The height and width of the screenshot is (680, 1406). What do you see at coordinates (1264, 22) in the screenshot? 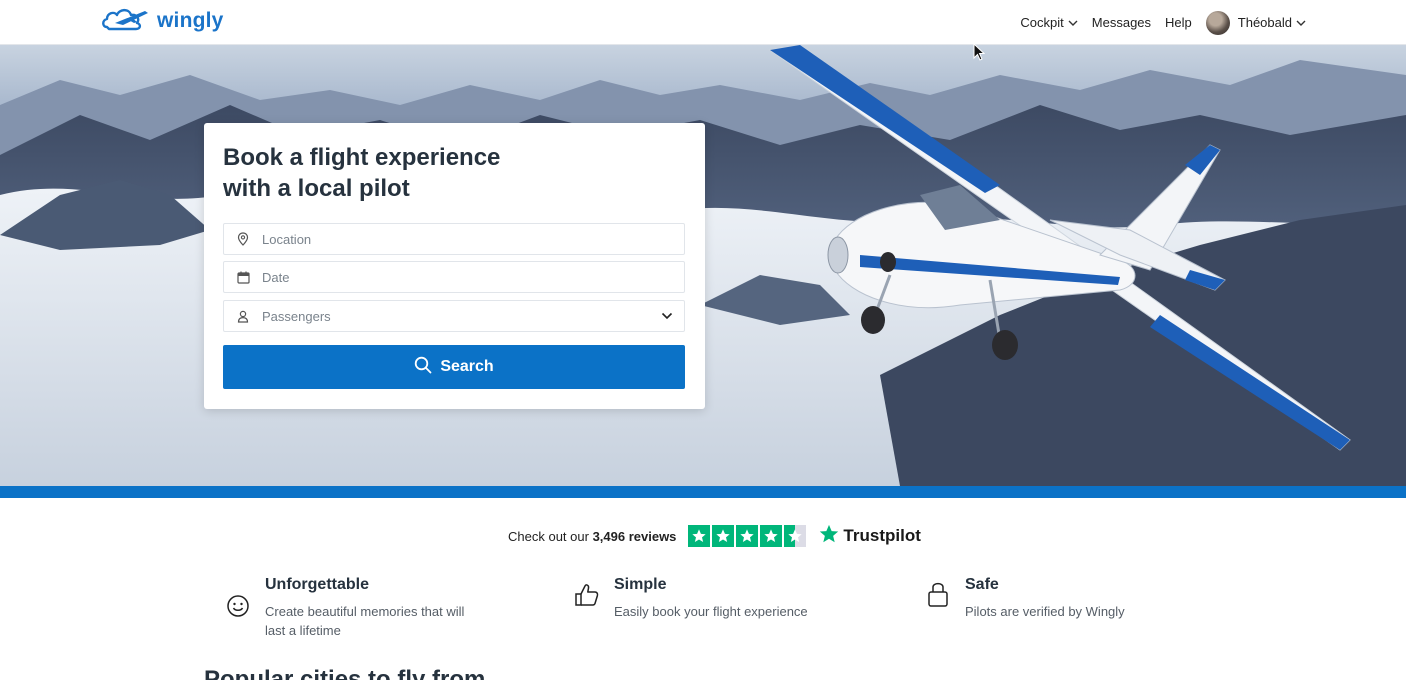
I see `user-name: Théobald` at bounding box center [1264, 22].